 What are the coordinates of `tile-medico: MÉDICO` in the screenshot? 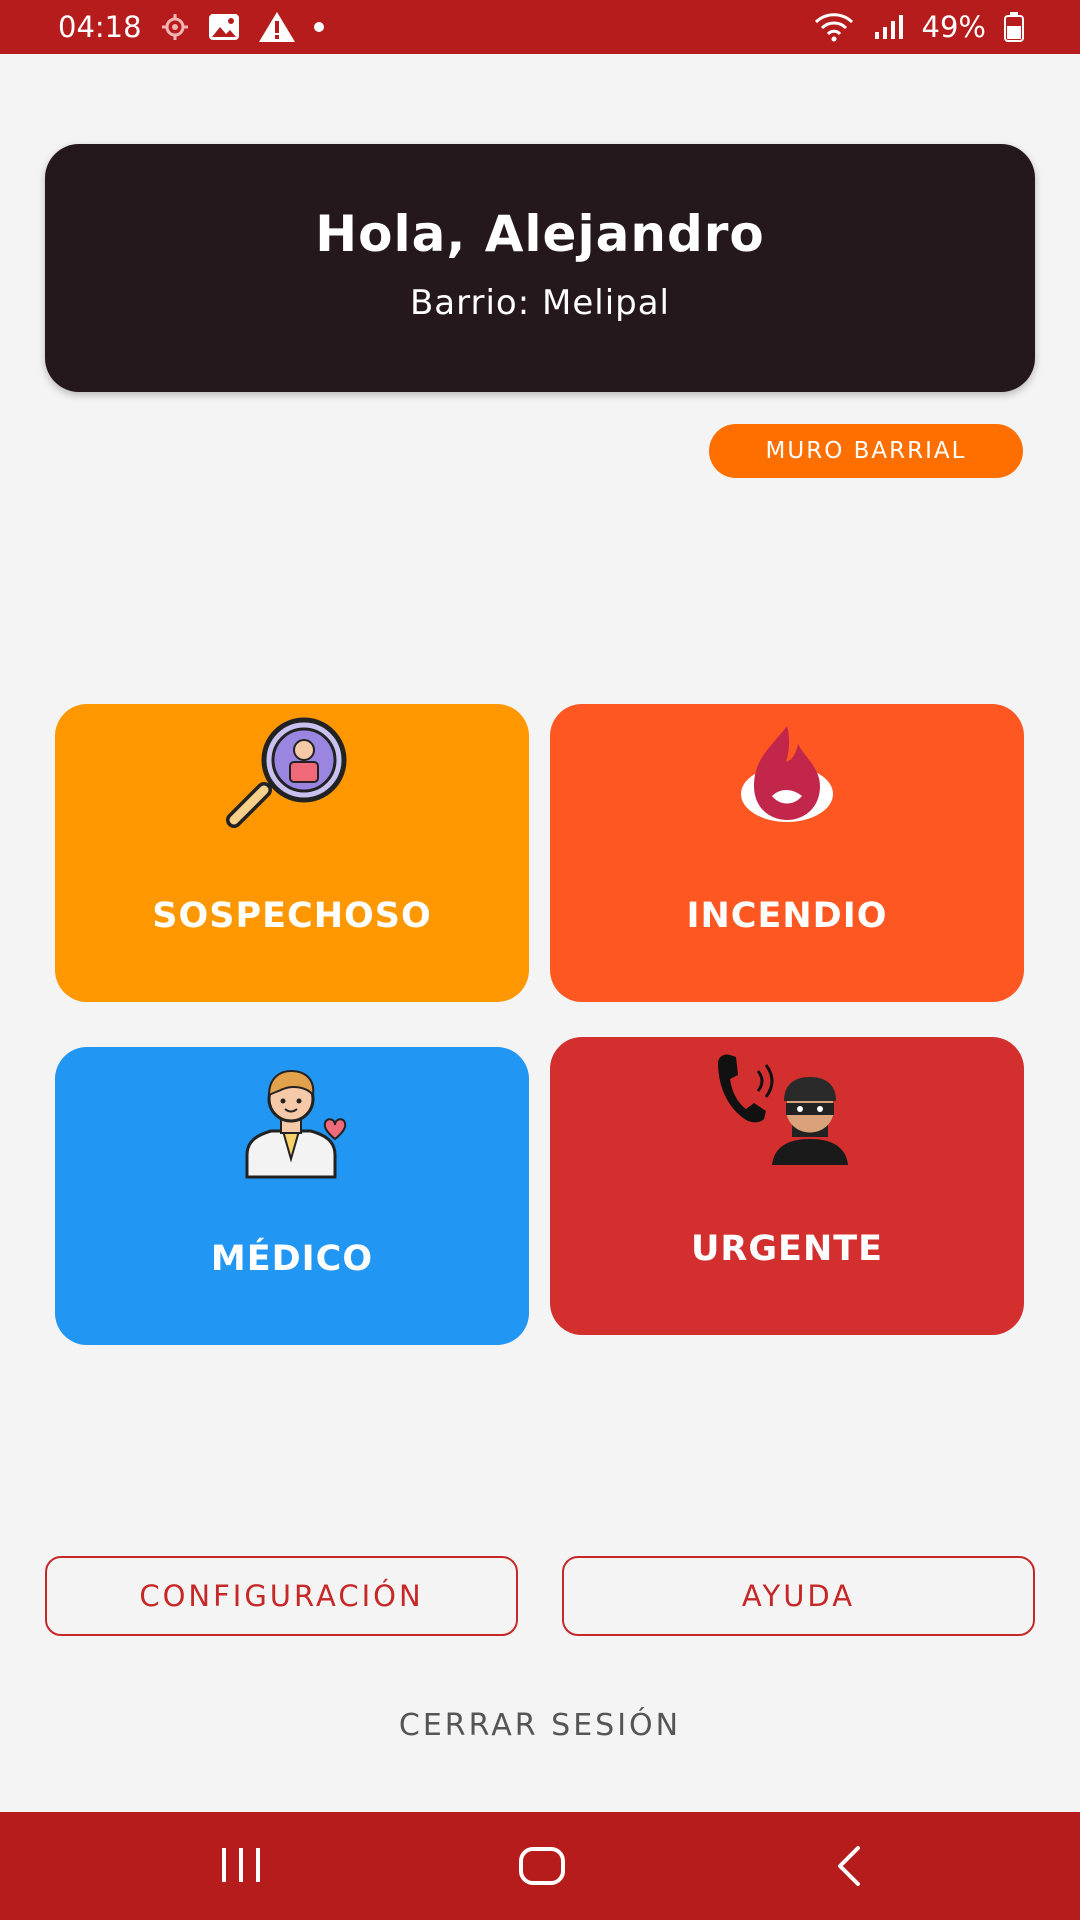 It's located at (292, 1196).